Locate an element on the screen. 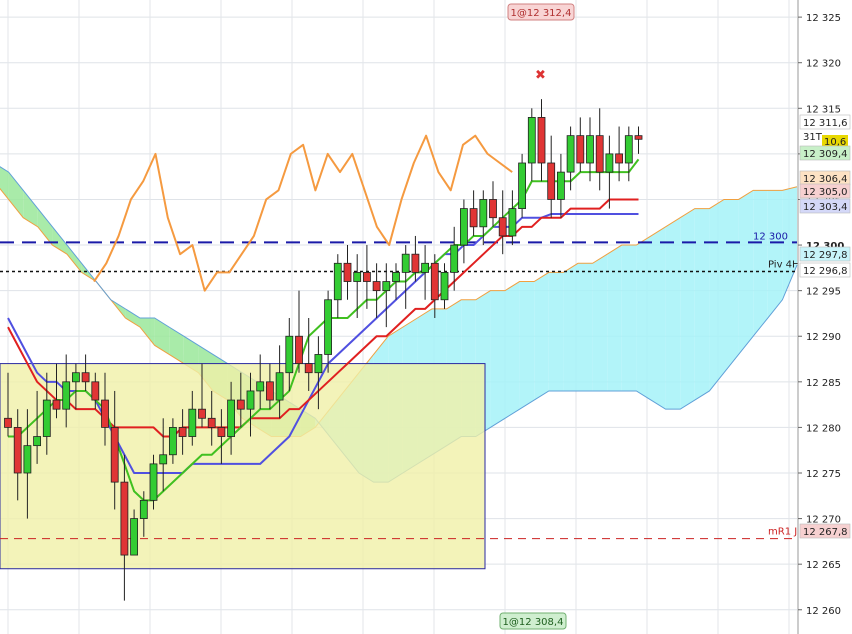  axis-tick-label: 12 275 is located at coordinates (823, 474).